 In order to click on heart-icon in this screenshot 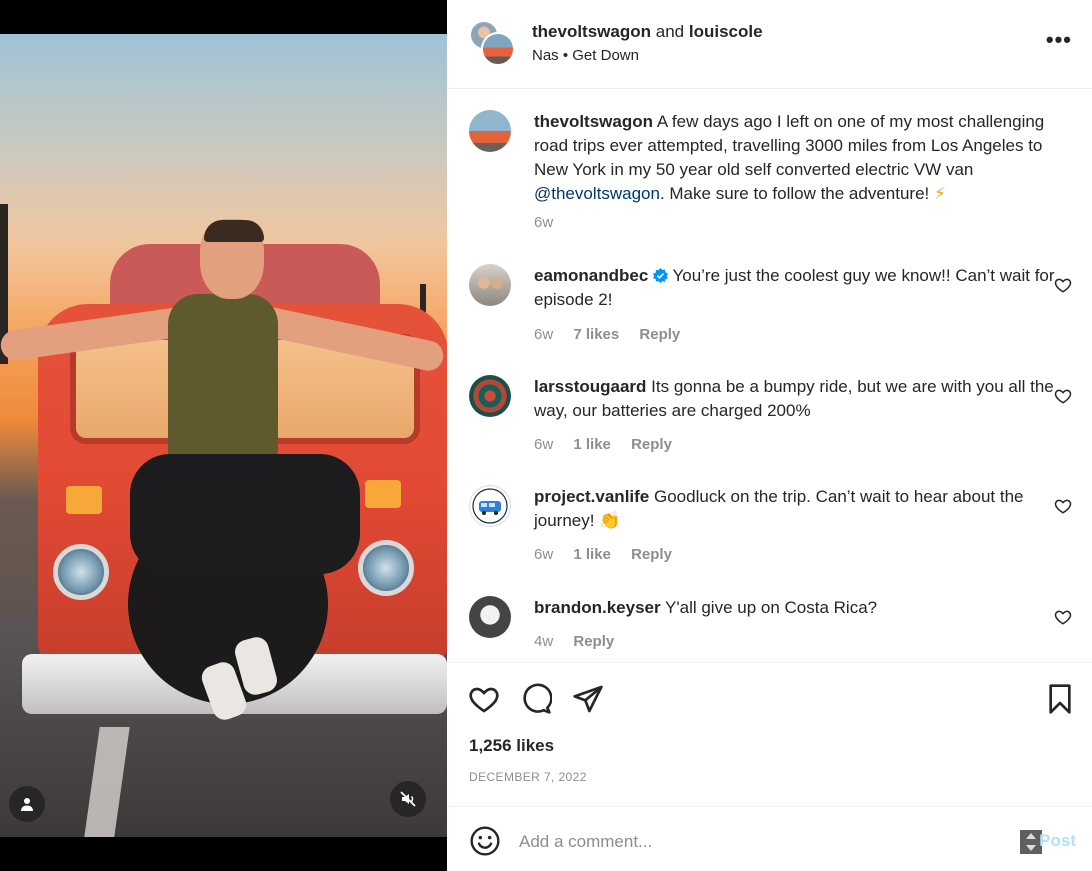, I will do `click(484, 699)`.